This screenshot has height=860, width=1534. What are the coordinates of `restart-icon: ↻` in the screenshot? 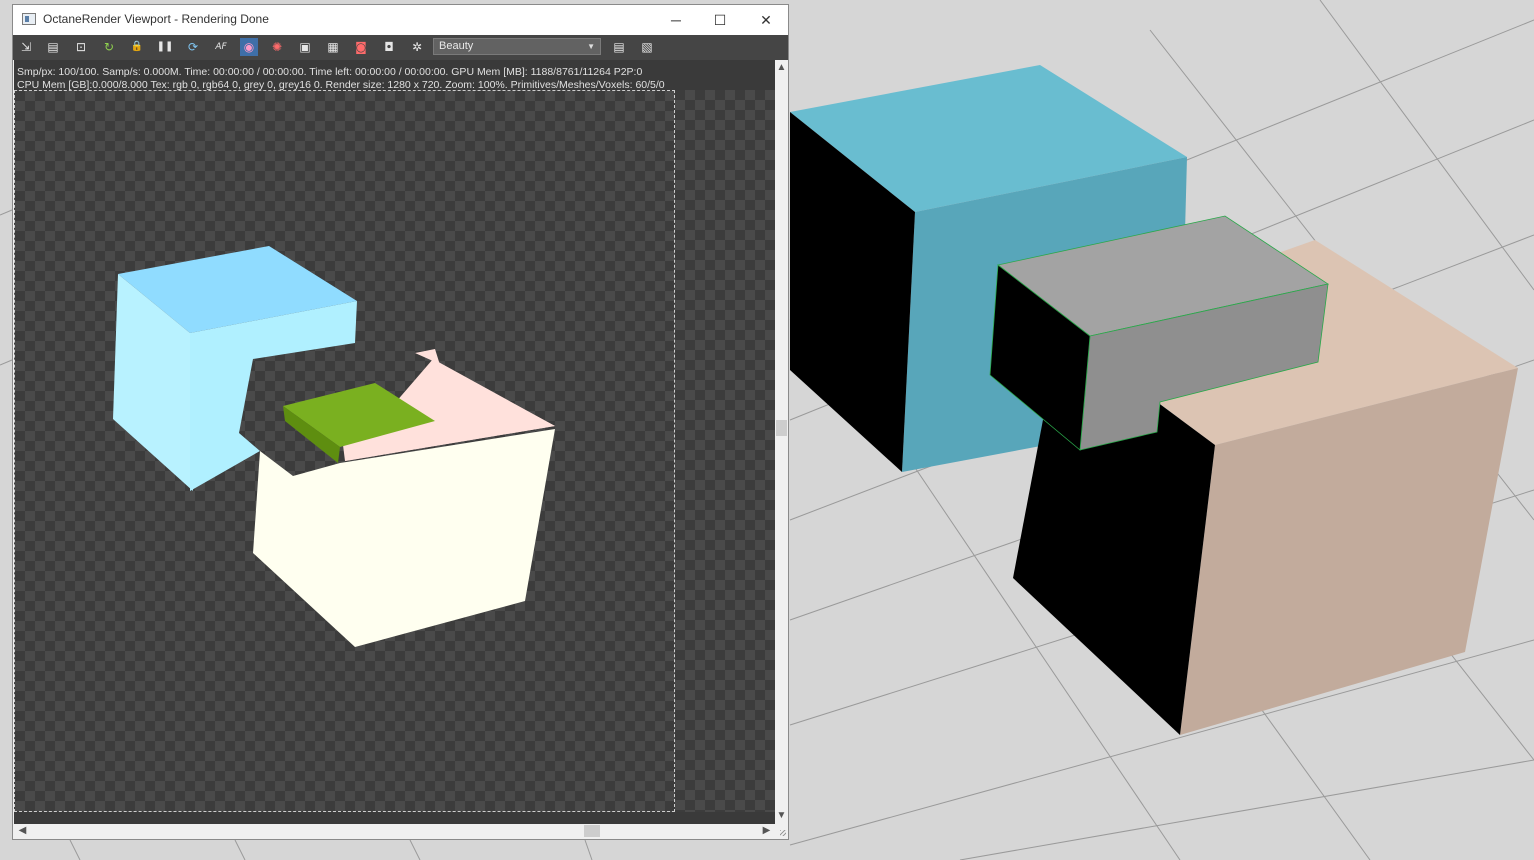 It's located at (109, 47).